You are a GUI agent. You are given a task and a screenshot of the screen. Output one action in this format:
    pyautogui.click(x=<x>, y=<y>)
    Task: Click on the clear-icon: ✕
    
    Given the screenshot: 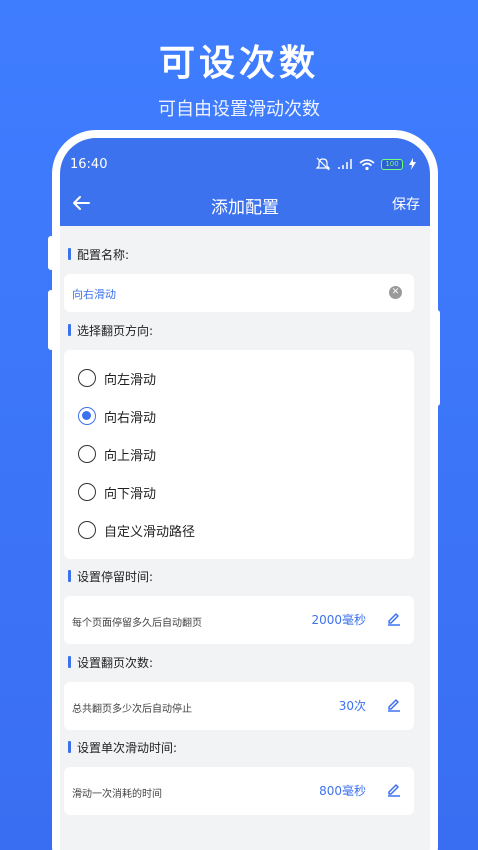 What is the action you would take?
    pyautogui.click(x=395, y=292)
    